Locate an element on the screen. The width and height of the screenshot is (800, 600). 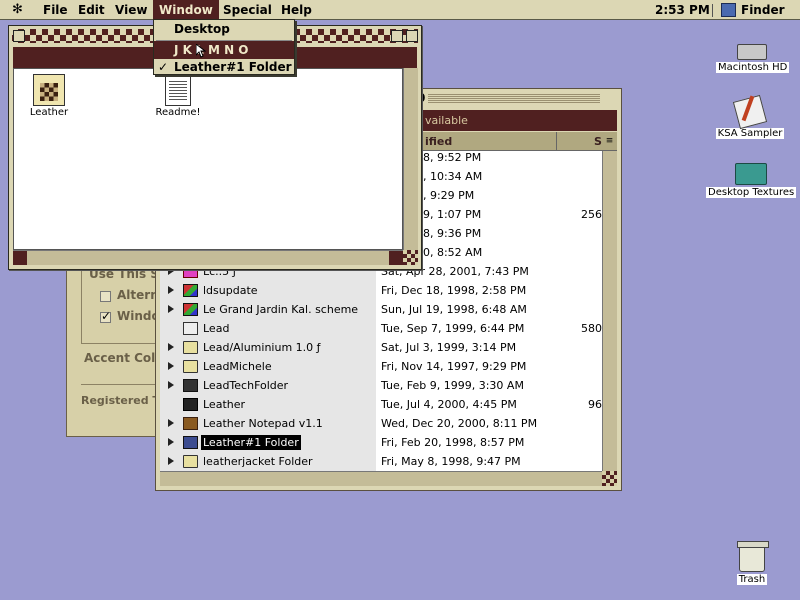
desktop-icon-trash: Trash is located at coordinates (752, 563).